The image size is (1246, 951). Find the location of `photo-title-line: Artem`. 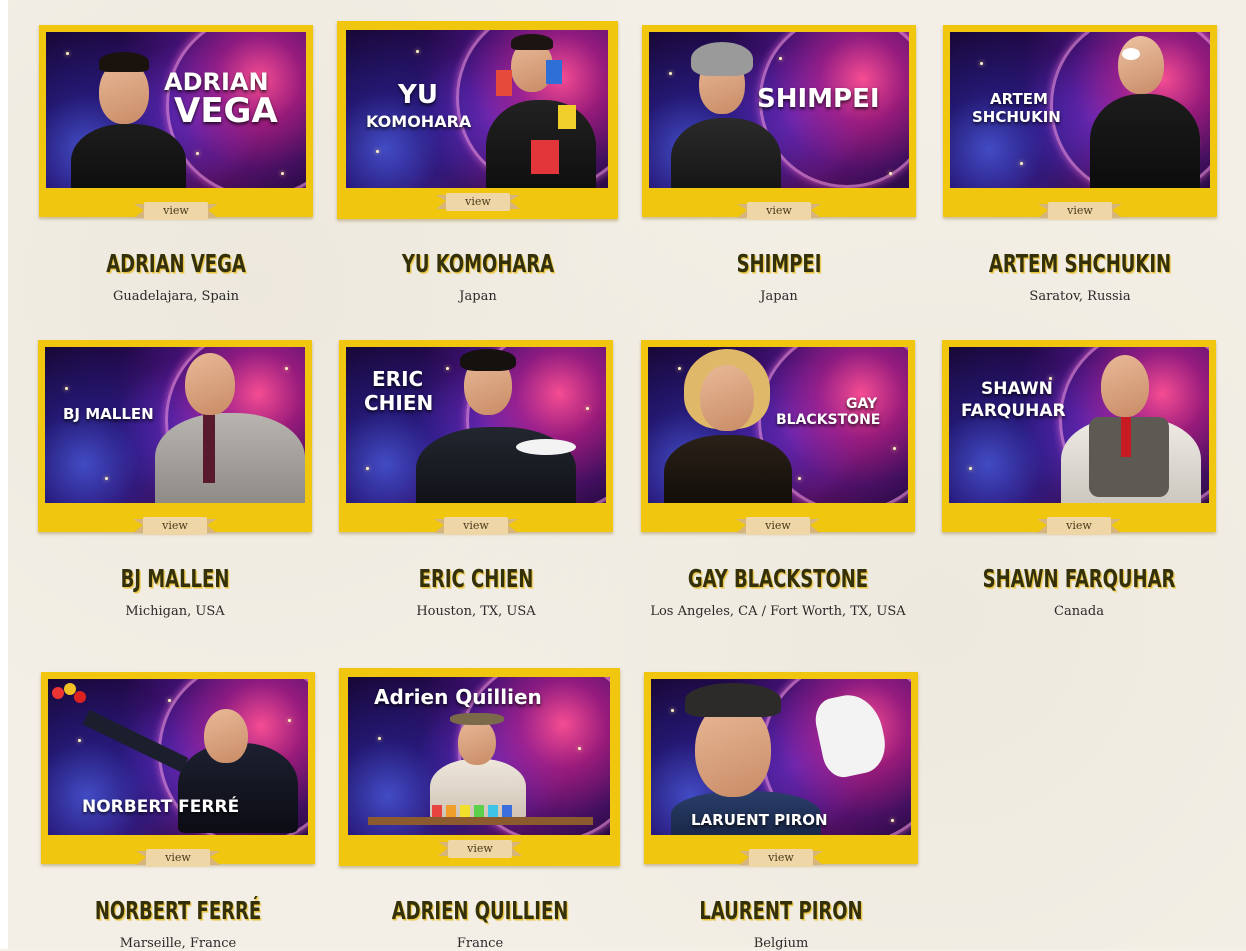

photo-title-line: Artem is located at coordinates (1019, 99).